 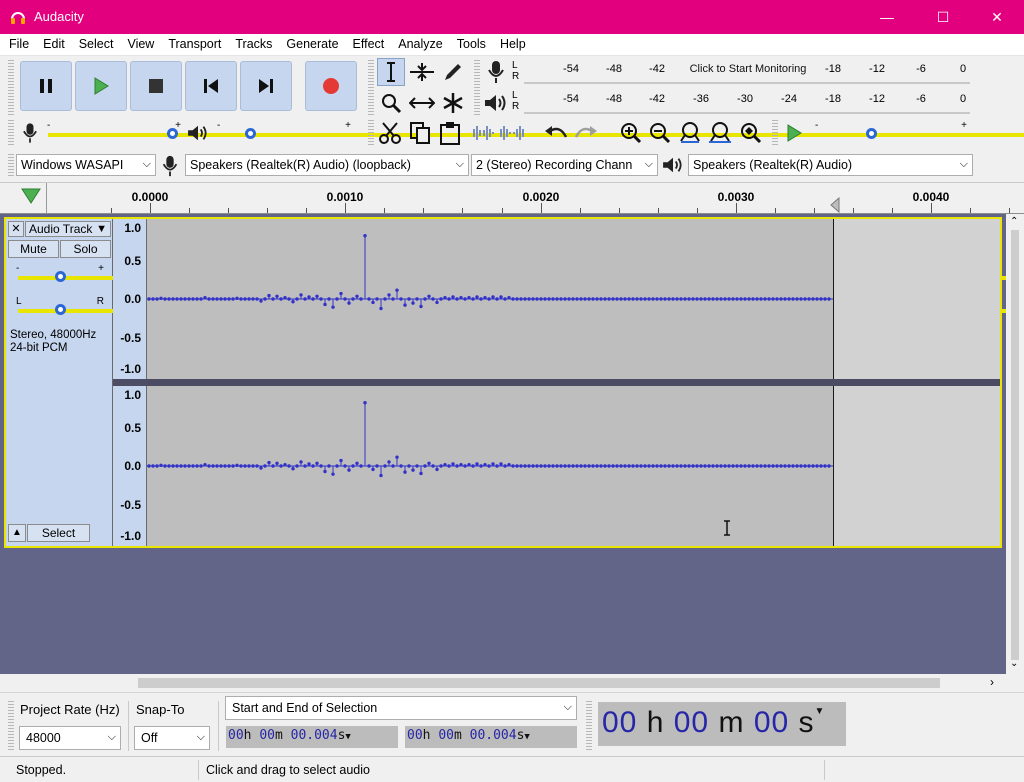 What do you see at coordinates (253, 44) in the screenshot?
I see `menu-tracks: Tracks` at bounding box center [253, 44].